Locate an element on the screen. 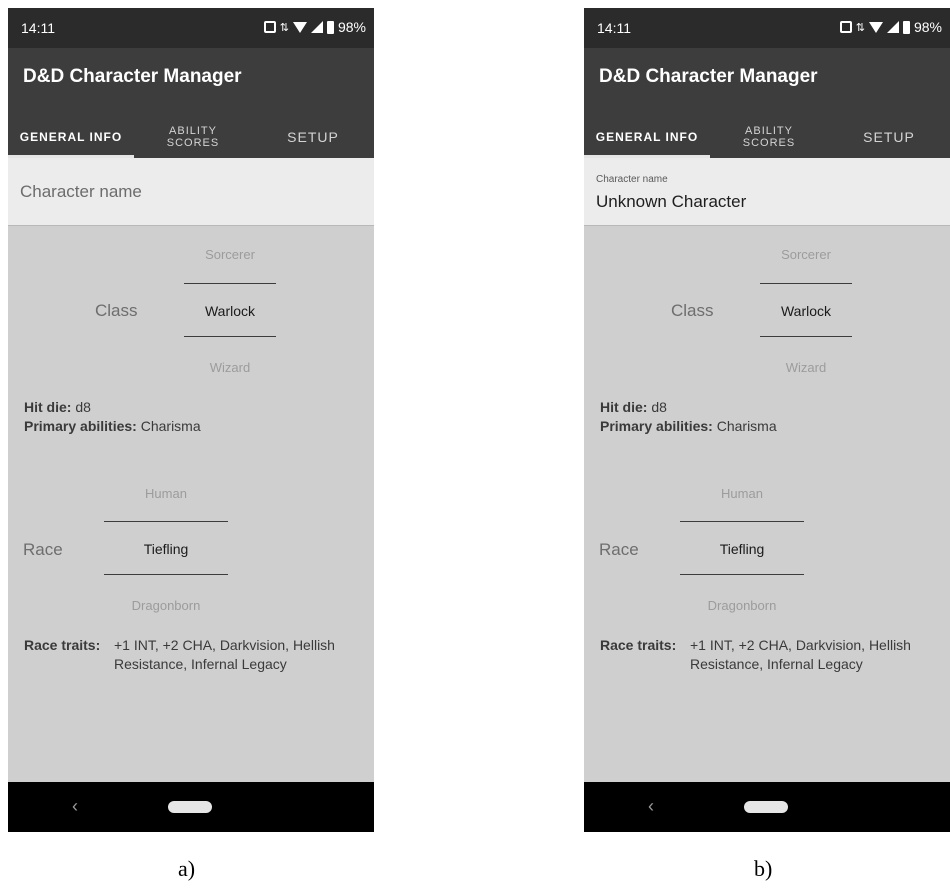 The image size is (950, 890). character-name-placeholder: Character name is located at coordinates (81, 191).